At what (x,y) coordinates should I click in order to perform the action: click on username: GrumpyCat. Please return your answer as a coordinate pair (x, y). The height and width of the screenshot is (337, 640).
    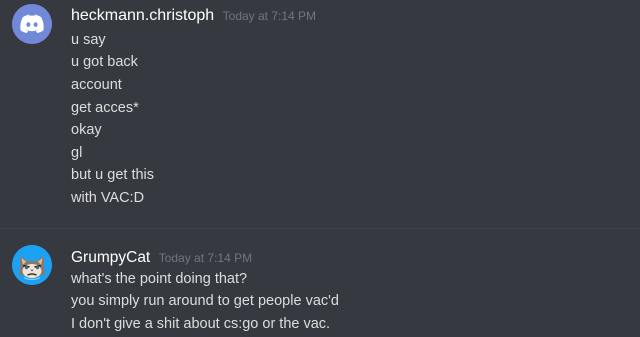
    Looking at the image, I should click on (110, 257).